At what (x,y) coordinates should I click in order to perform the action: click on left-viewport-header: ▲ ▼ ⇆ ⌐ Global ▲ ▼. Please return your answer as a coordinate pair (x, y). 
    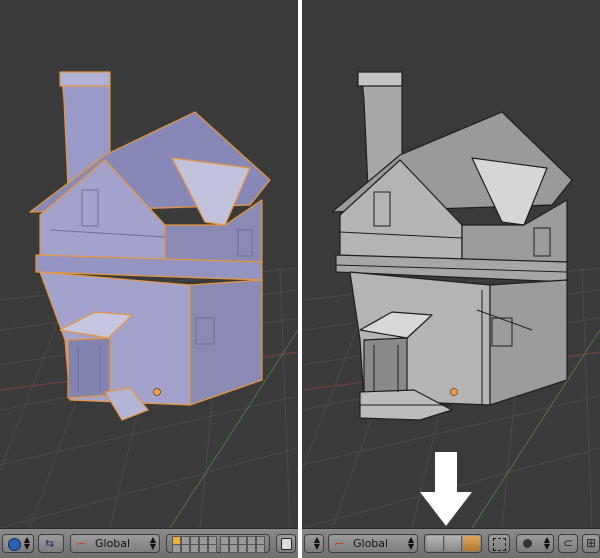
    Looking at the image, I should click on (149, 543).